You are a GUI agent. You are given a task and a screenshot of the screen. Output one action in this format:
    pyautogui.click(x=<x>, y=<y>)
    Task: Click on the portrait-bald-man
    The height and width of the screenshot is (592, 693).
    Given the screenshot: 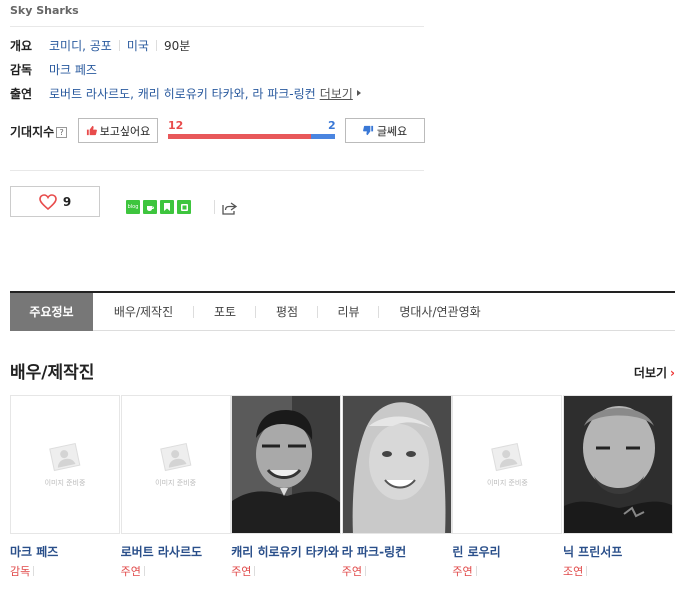 What is the action you would take?
    pyautogui.click(x=617, y=464)
    